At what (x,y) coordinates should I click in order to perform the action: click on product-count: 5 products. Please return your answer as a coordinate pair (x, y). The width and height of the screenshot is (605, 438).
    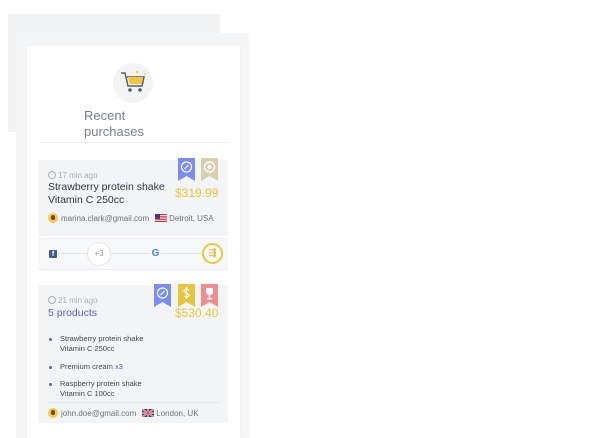
    Looking at the image, I should click on (72, 313).